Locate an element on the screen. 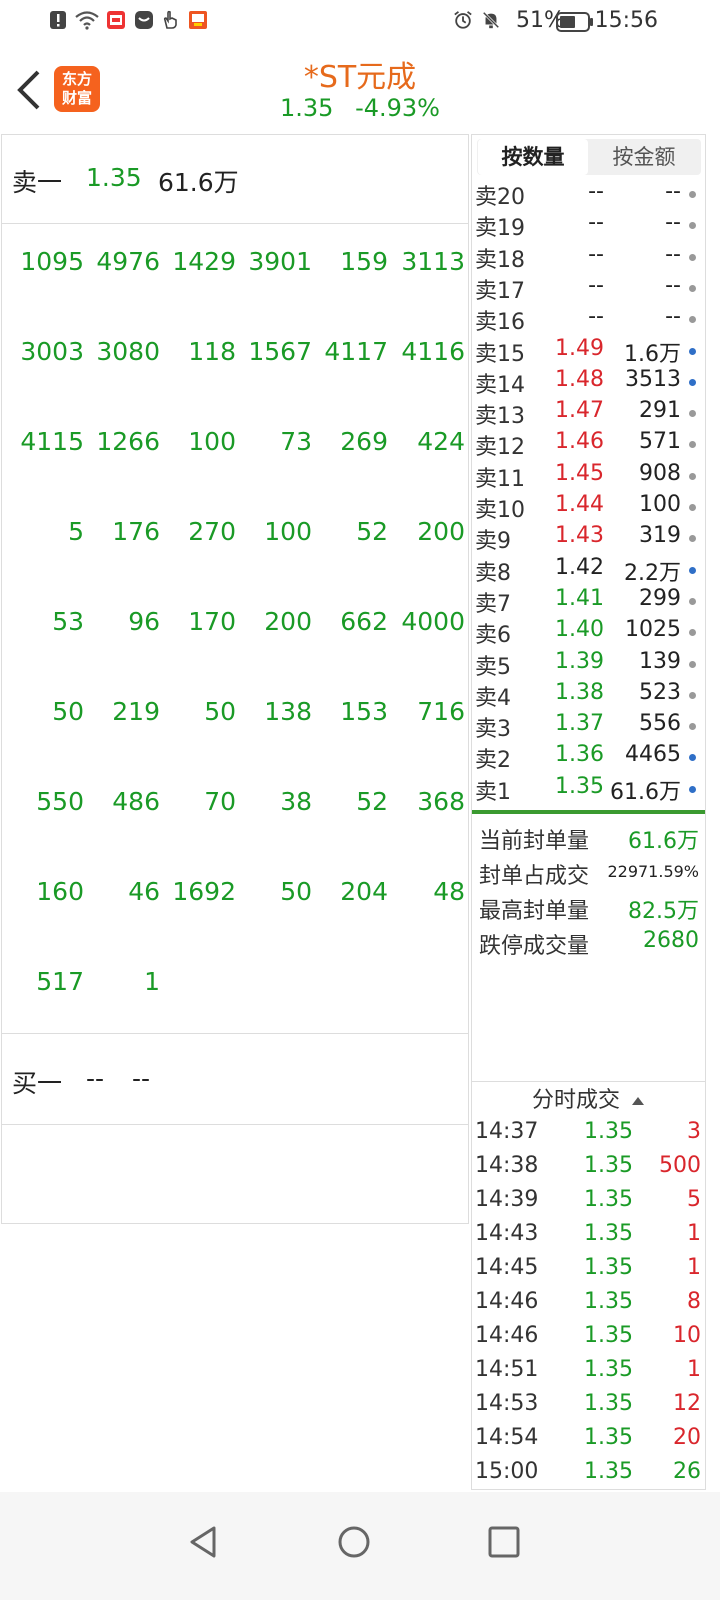 The width and height of the screenshot is (720, 1600). tick-row: 14:45 1.35 1 is located at coordinates (588, 1272).